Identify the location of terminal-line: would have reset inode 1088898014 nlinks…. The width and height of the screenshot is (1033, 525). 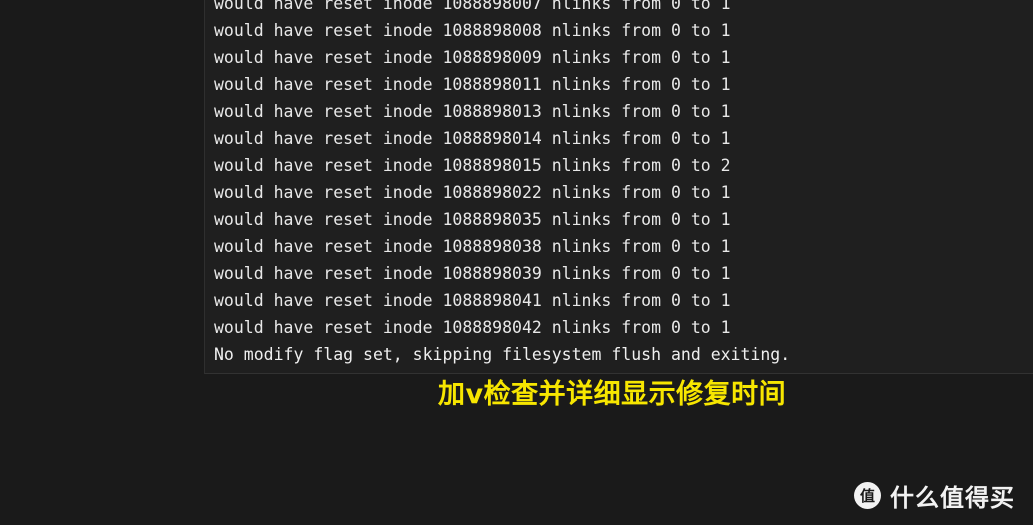
(472, 138).